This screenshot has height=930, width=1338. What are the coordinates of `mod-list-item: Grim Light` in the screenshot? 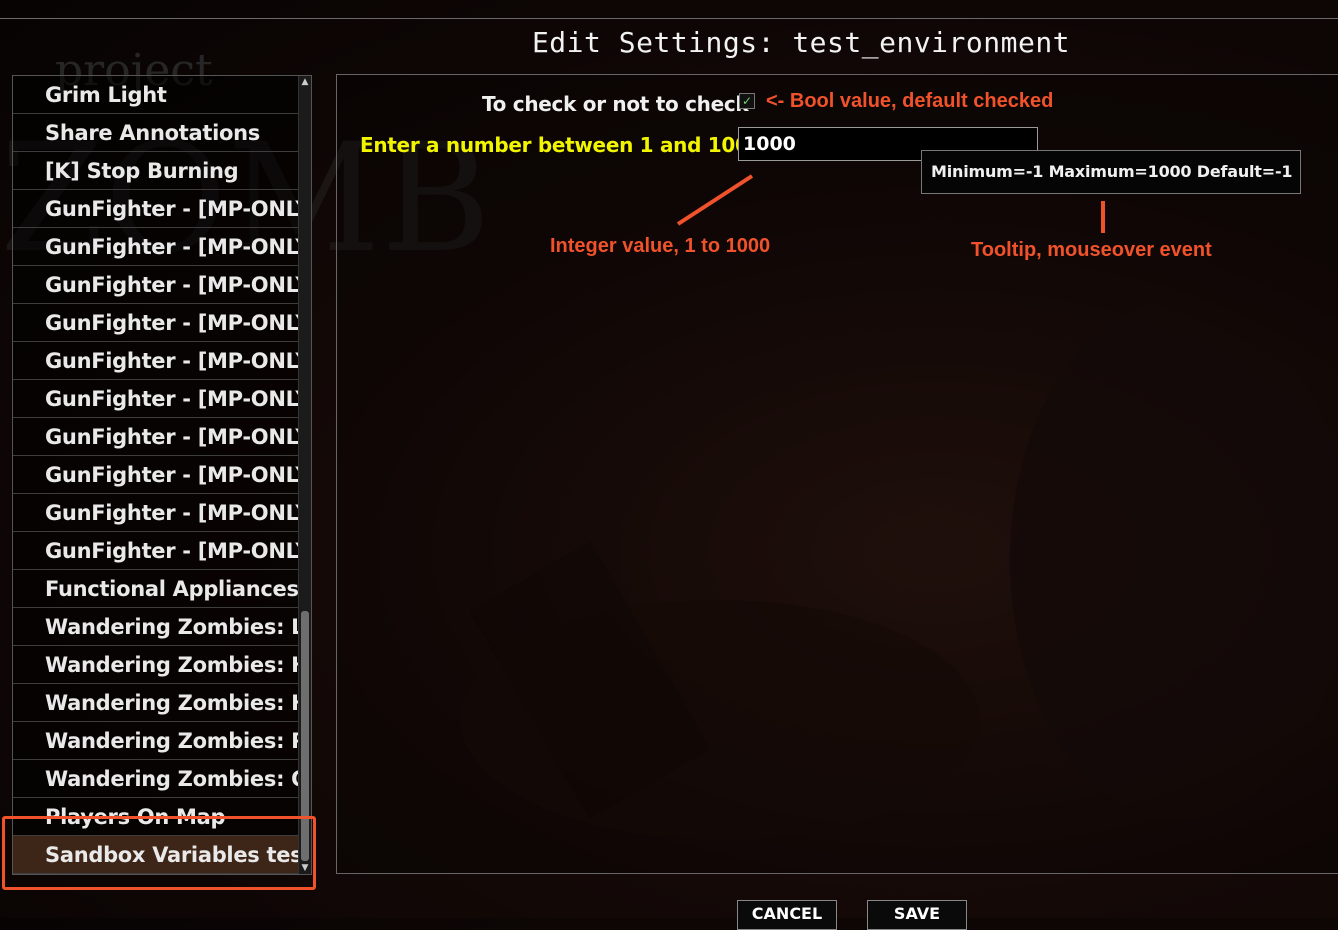 It's located at (156, 95).